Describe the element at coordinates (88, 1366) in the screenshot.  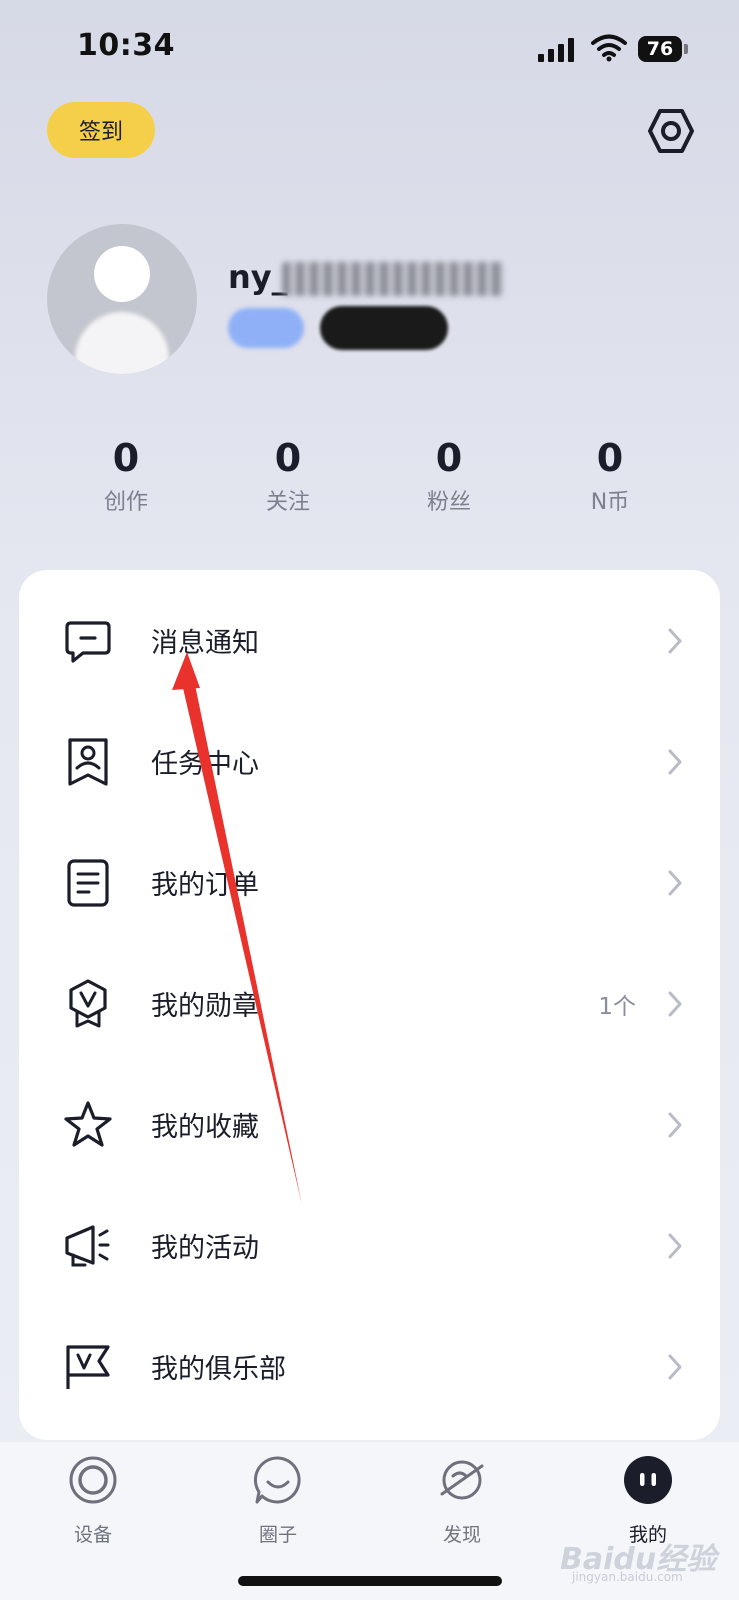
I see `club-flag-icon` at that location.